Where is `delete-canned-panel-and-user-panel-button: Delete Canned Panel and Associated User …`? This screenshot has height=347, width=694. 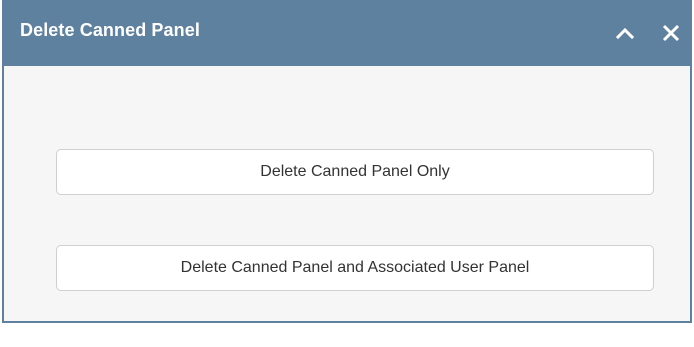
delete-canned-panel-and-user-panel-button: Delete Canned Panel and Associated User … is located at coordinates (355, 268).